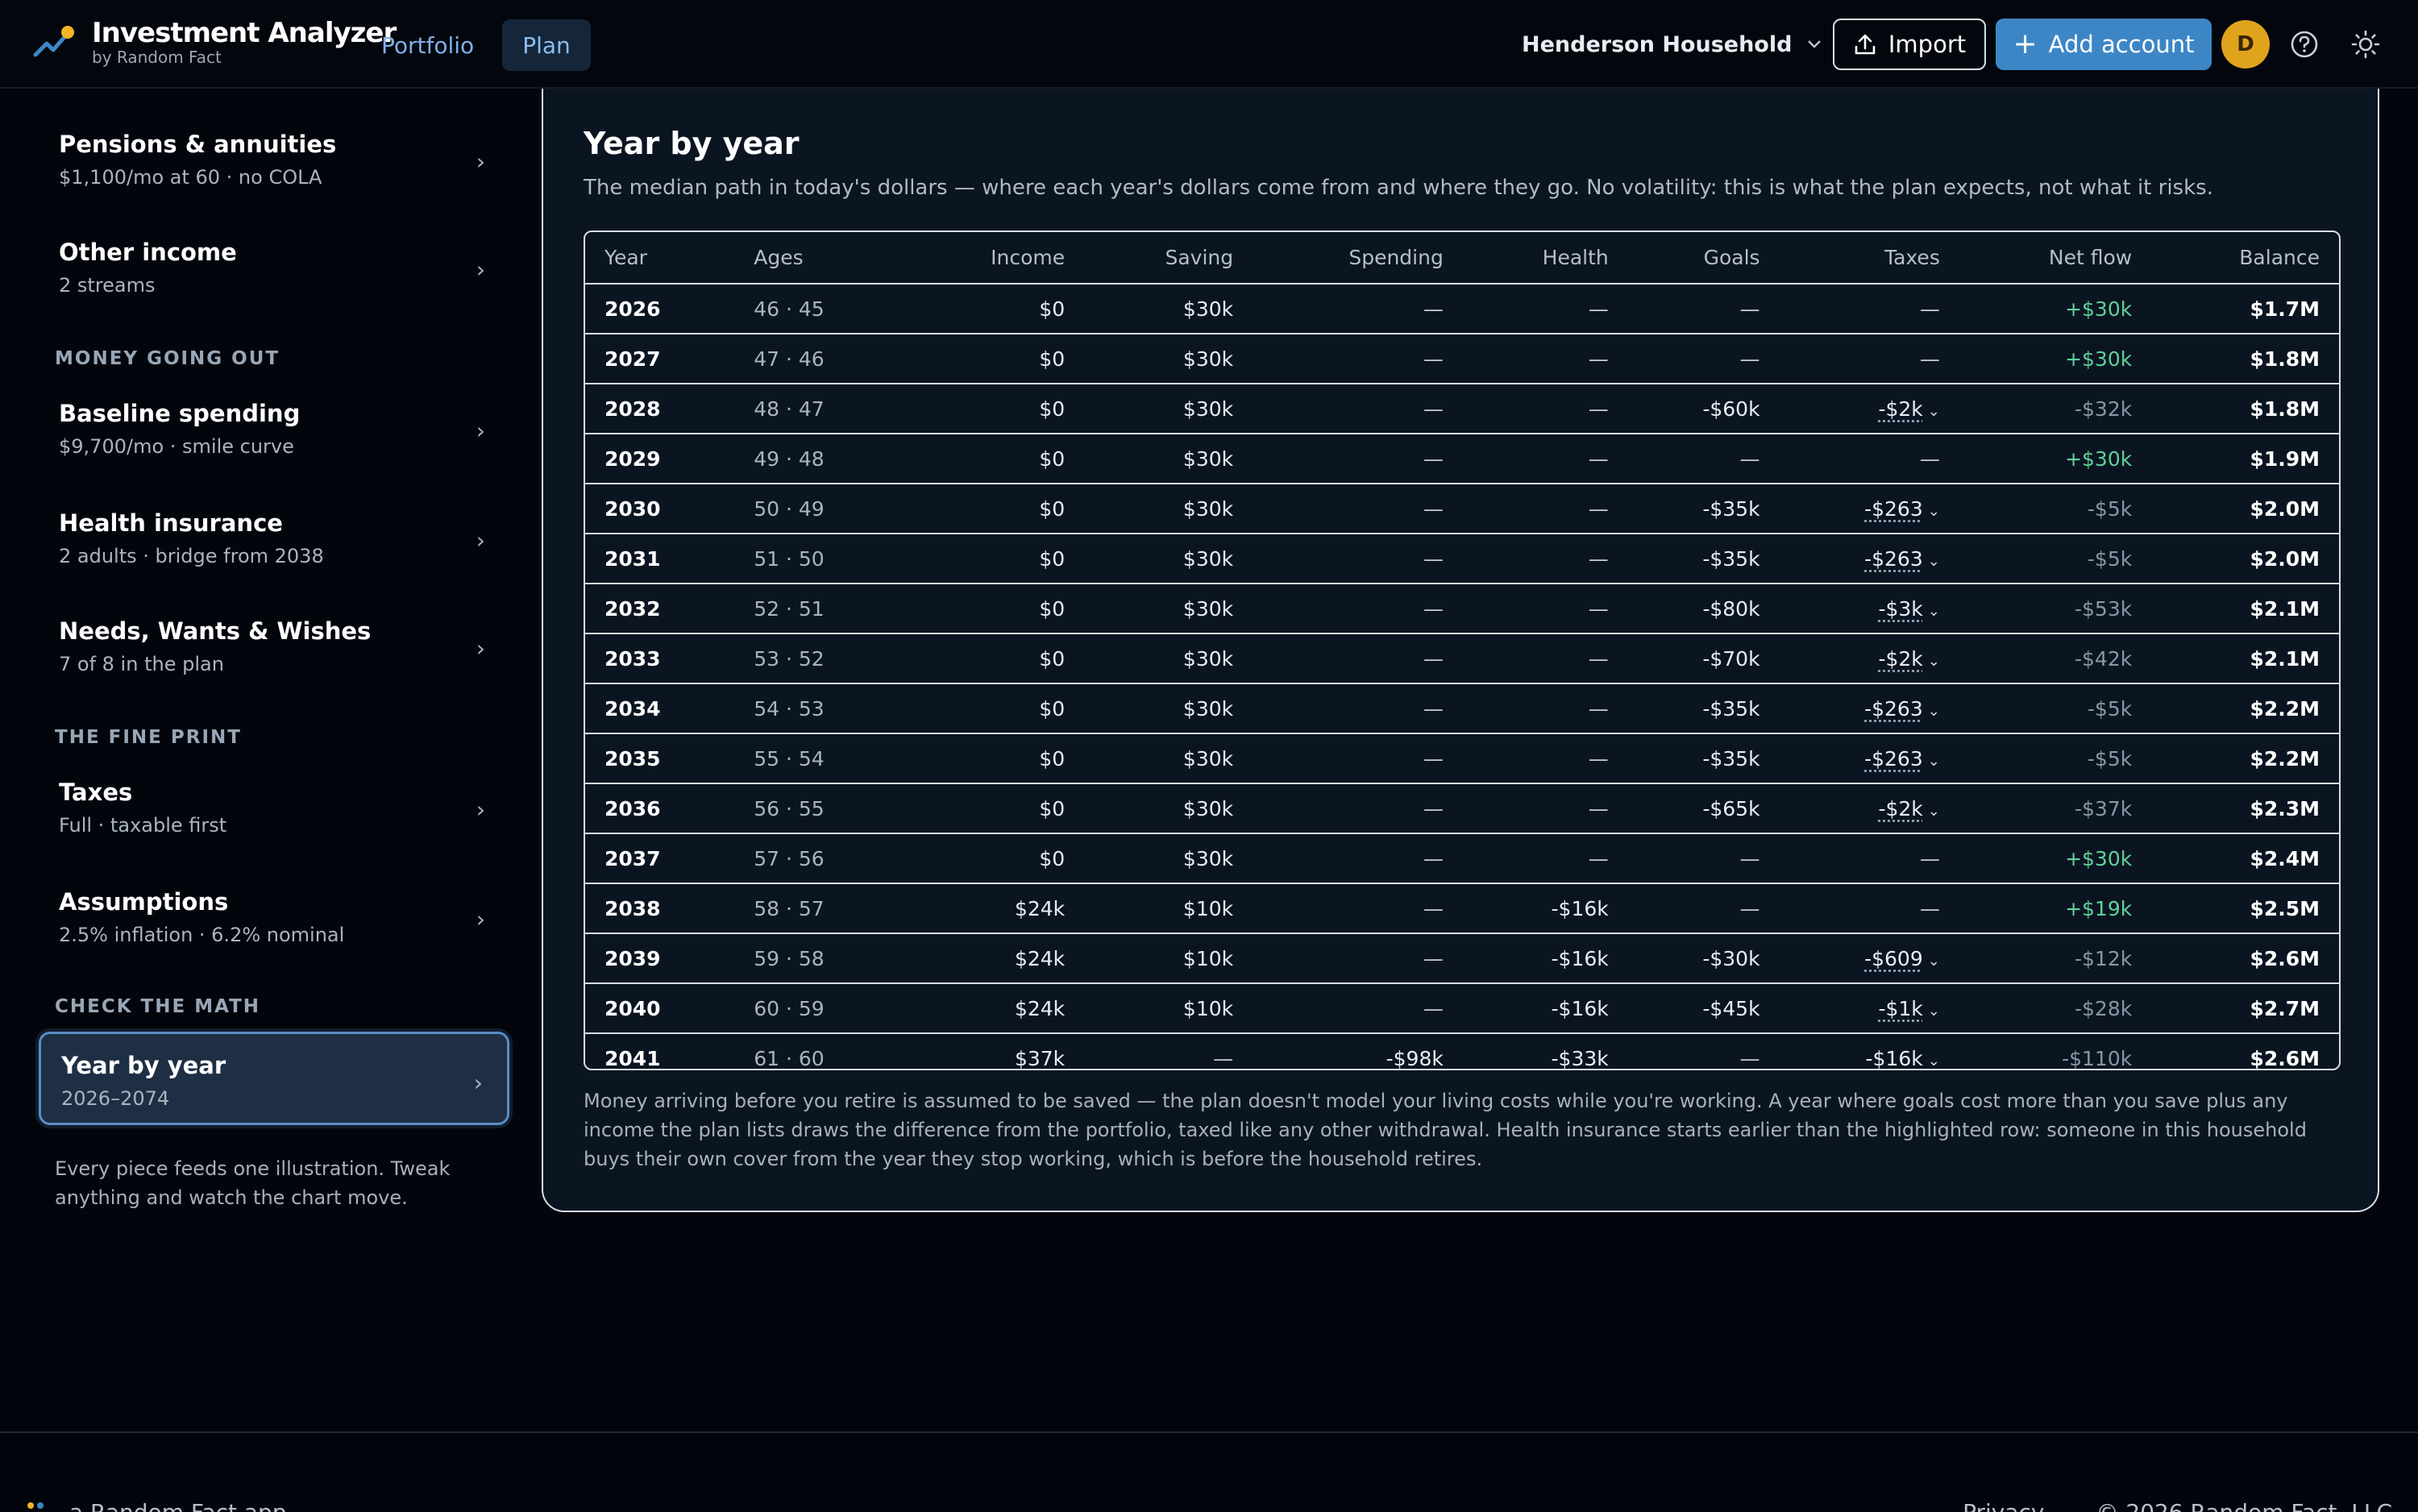  Describe the element at coordinates (2279, 257) in the screenshot. I see `col-header-balance: Balance` at that location.